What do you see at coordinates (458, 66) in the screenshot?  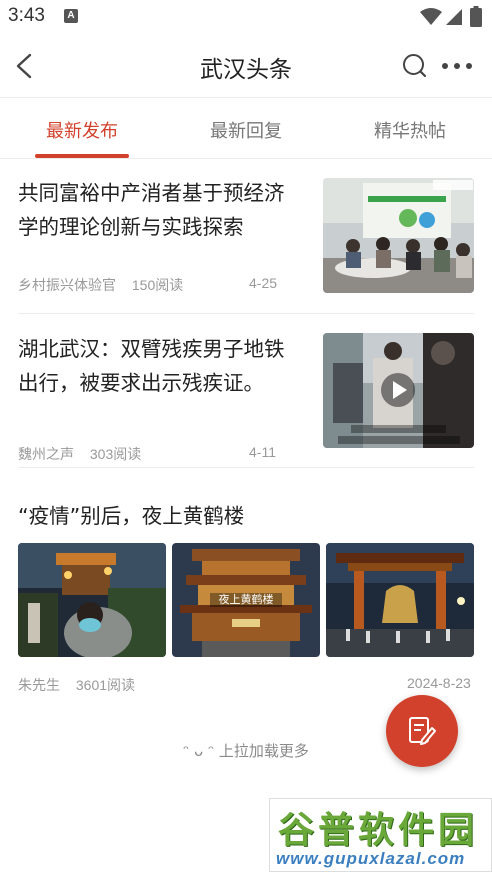 I see `more-icon` at bounding box center [458, 66].